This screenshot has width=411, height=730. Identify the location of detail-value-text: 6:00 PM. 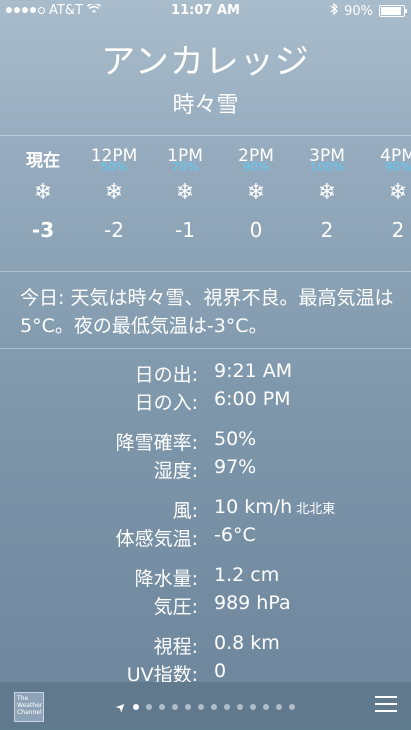
(252, 399).